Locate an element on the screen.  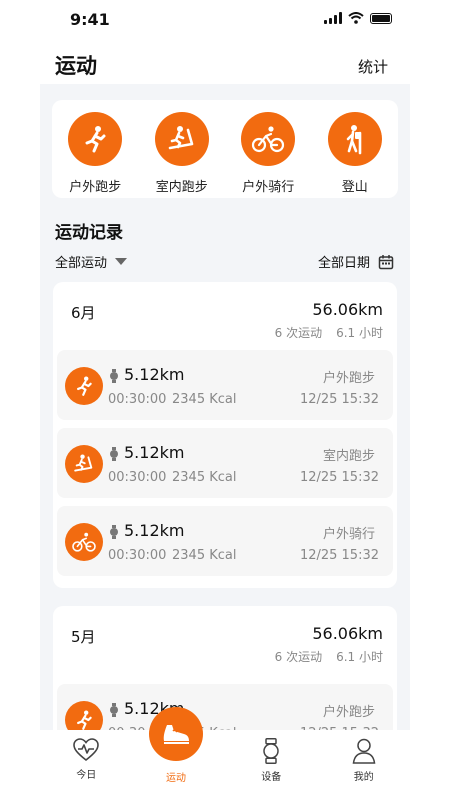
quick-start-label: 户外骑行 is located at coordinates (268, 187).